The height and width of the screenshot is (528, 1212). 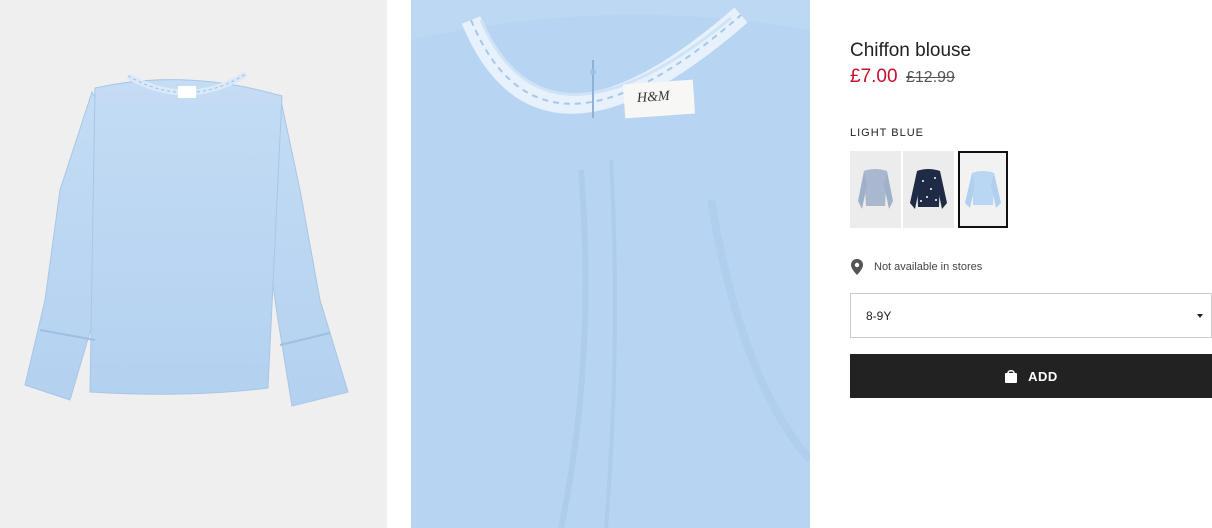 I want to click on price-row: £7.00 £12.99, so click(x=902, y=77).